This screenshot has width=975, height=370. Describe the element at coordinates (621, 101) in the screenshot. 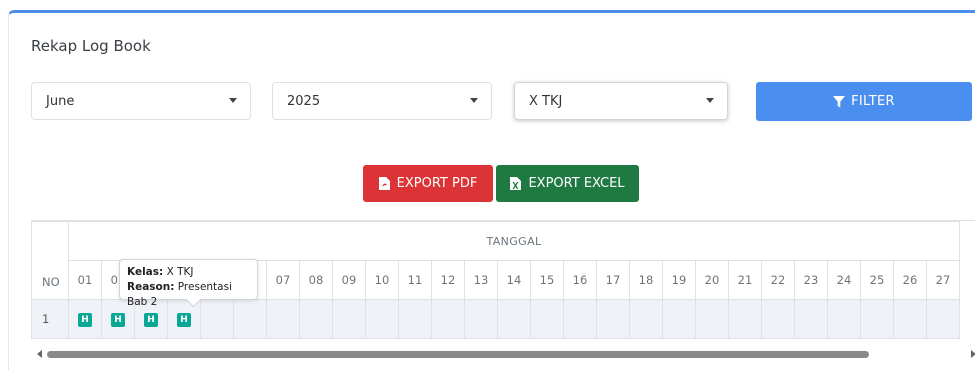

I see `class-select: X TKJ` at that location.